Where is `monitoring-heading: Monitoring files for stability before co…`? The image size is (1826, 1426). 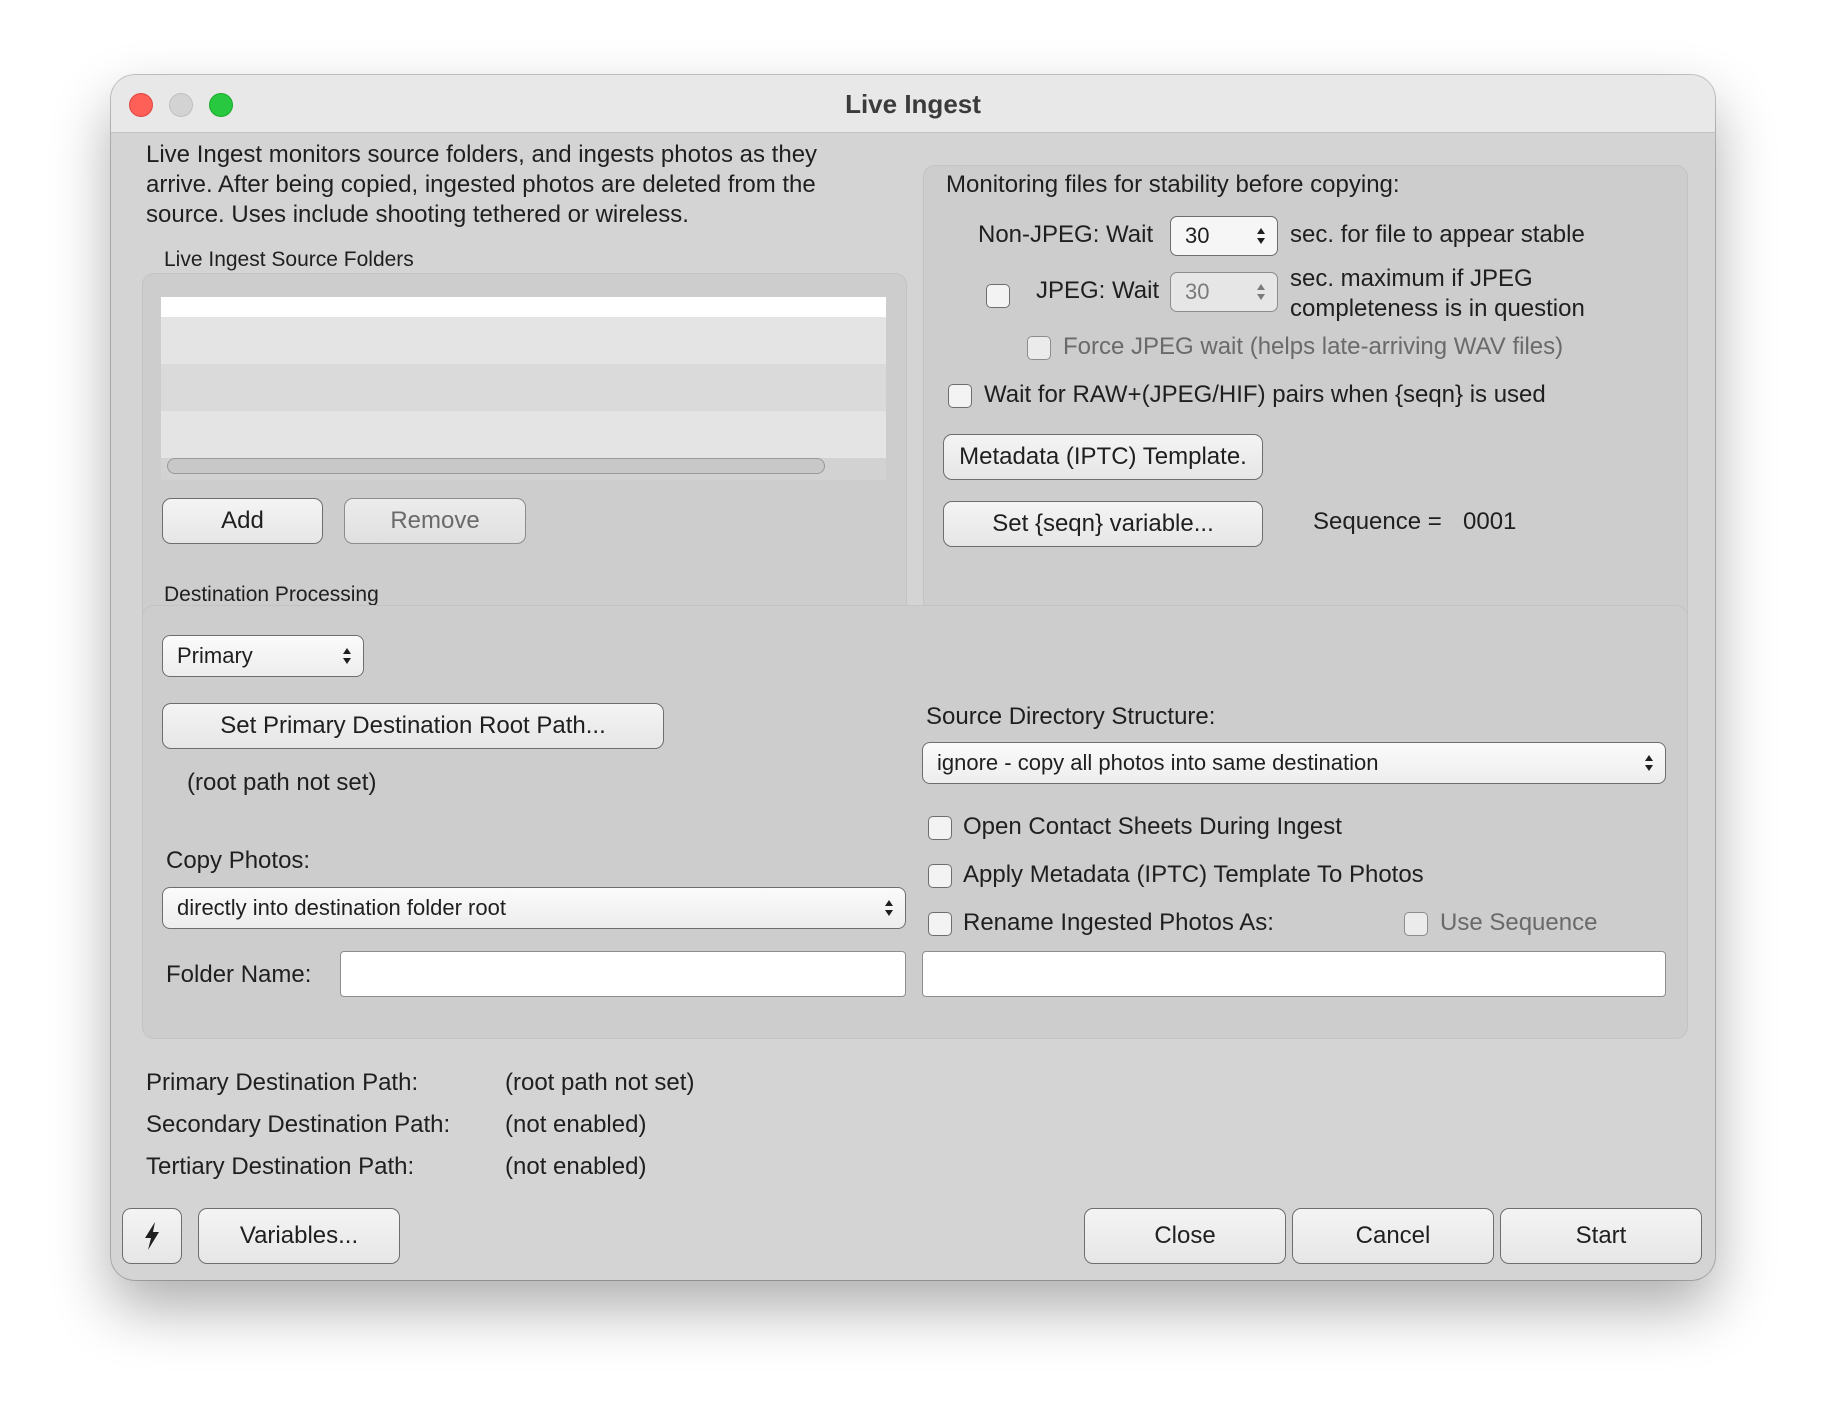 monitoring-heading: Monitoring files for stability before co… is located at coordinates (1173, 184).